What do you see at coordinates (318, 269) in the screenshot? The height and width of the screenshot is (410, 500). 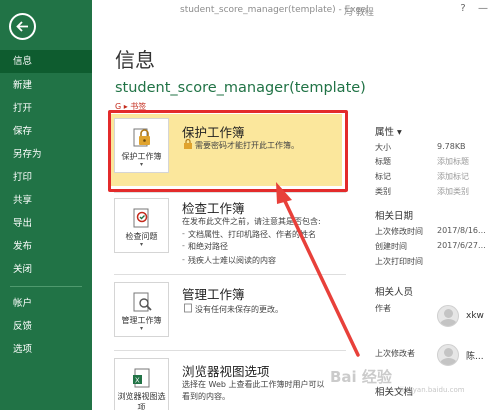 I see `annotation-arrow-icon` at bounding box center [318, 269].